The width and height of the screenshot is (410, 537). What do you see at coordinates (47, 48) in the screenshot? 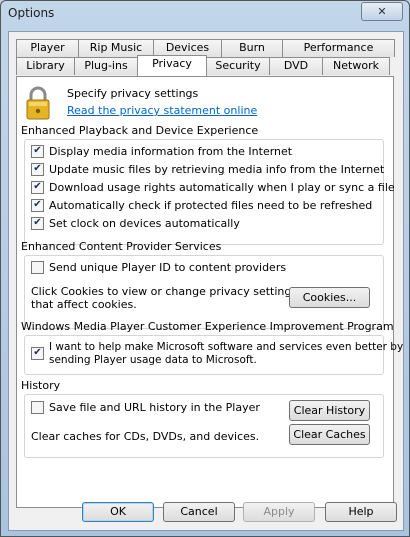
I see `tab-player: Player` at bounding box center [47, 48].